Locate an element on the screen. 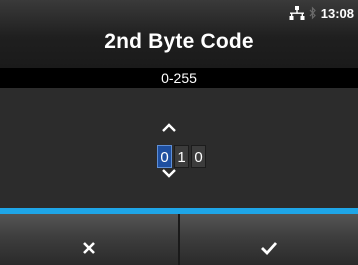  close-icon is located at coordinates (89, 247).